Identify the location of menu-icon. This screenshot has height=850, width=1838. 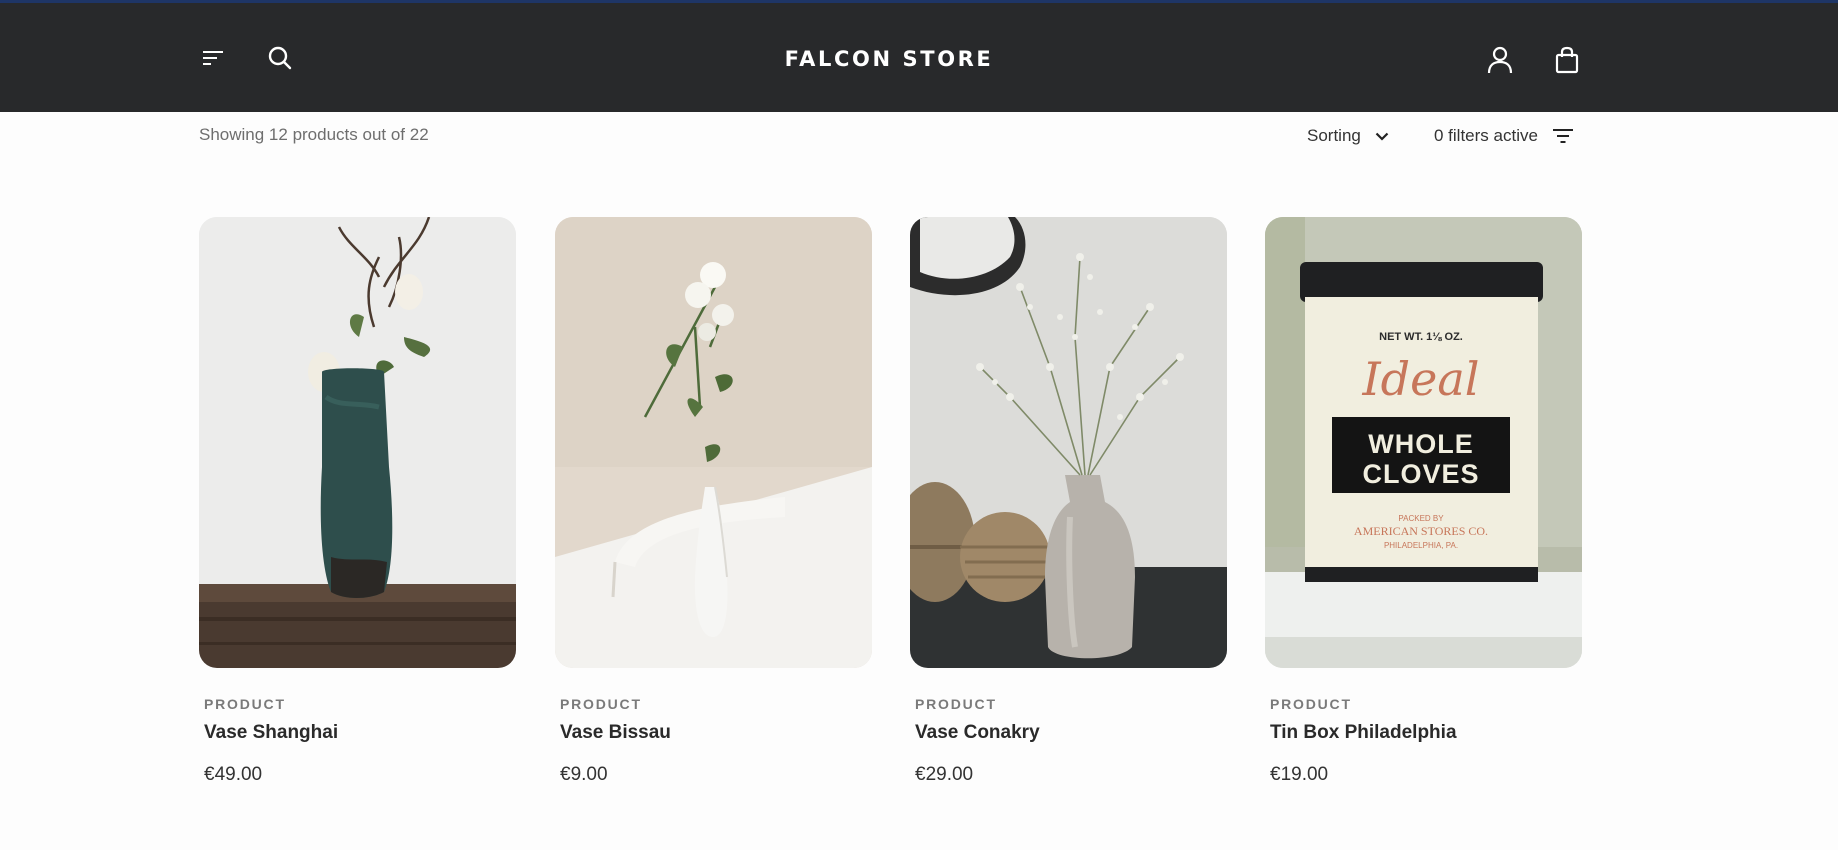
(213, 58).